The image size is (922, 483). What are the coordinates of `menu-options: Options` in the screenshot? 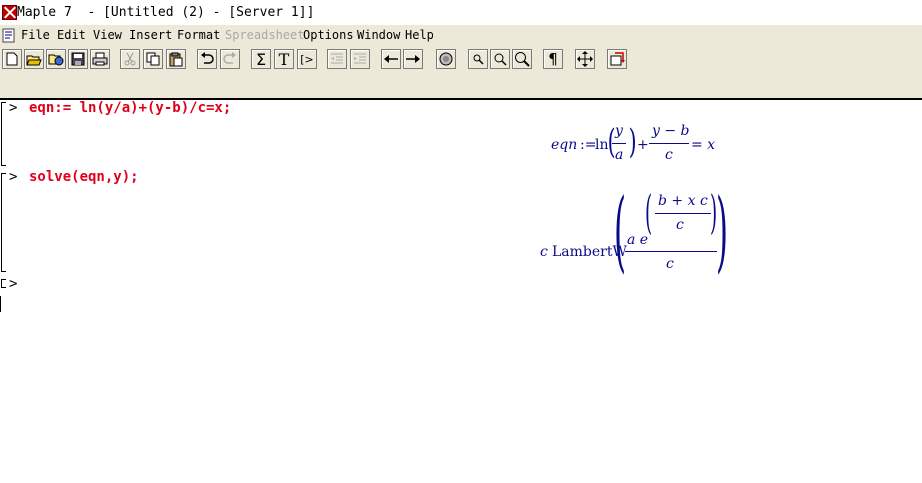 It's located at (328, 35).